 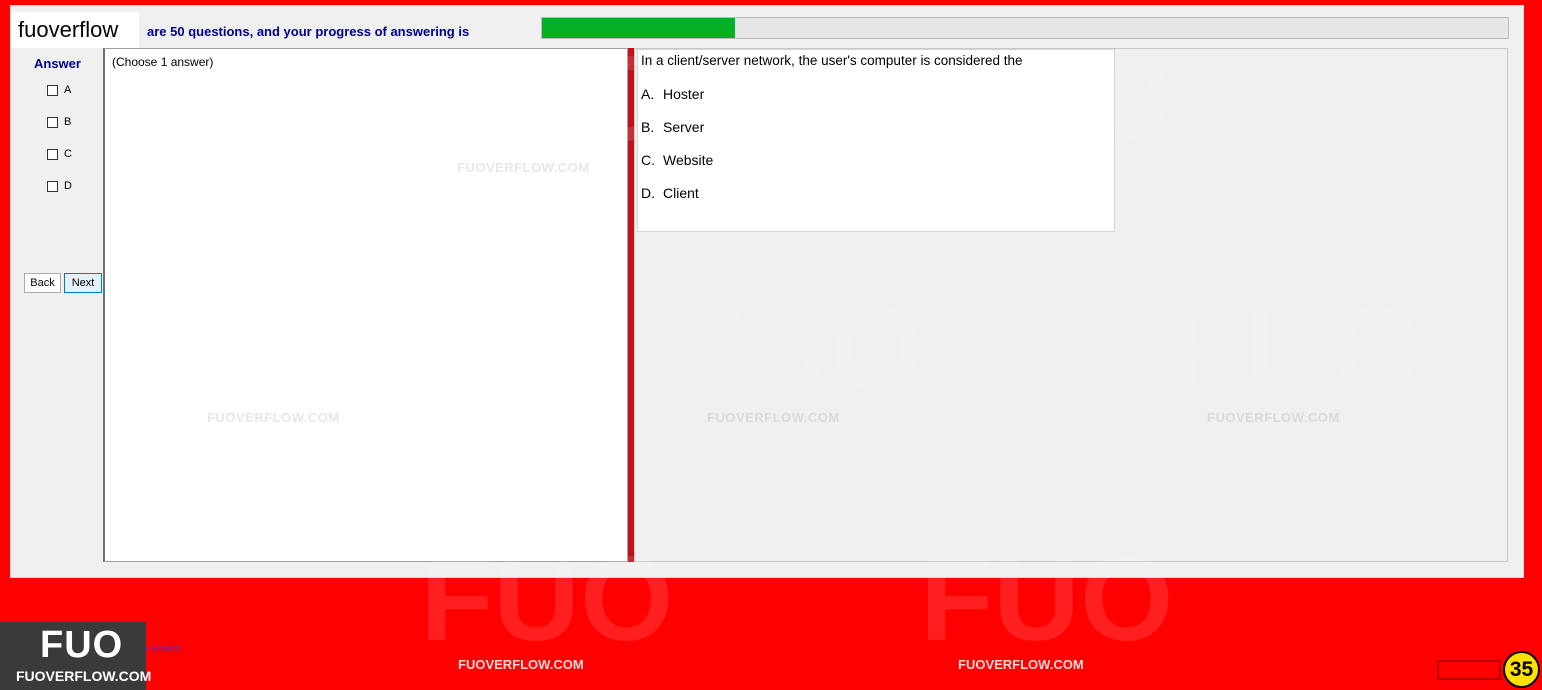 What do you see at coordinates (1025, 28) in the screenshot?
I see `progress-bar` at bounding box center [1025, 28].